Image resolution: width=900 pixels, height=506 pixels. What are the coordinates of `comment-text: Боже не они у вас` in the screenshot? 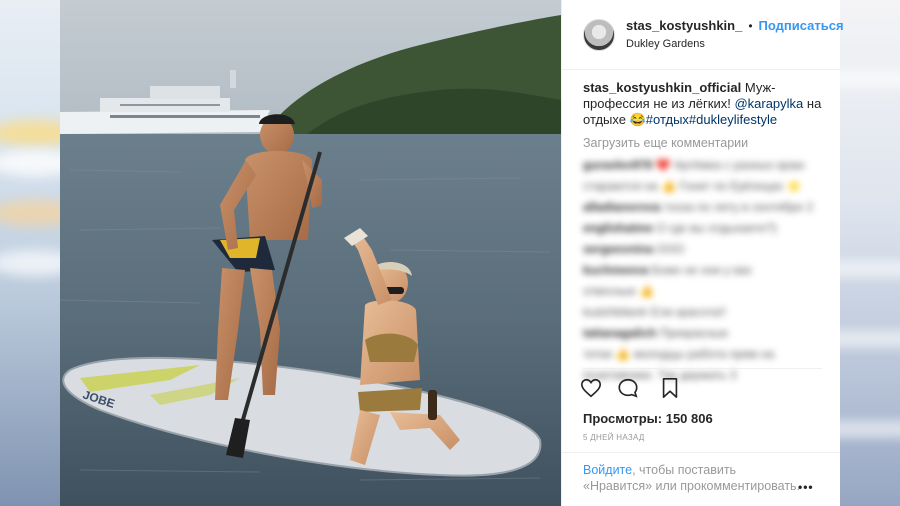 It's located at (702, 270).